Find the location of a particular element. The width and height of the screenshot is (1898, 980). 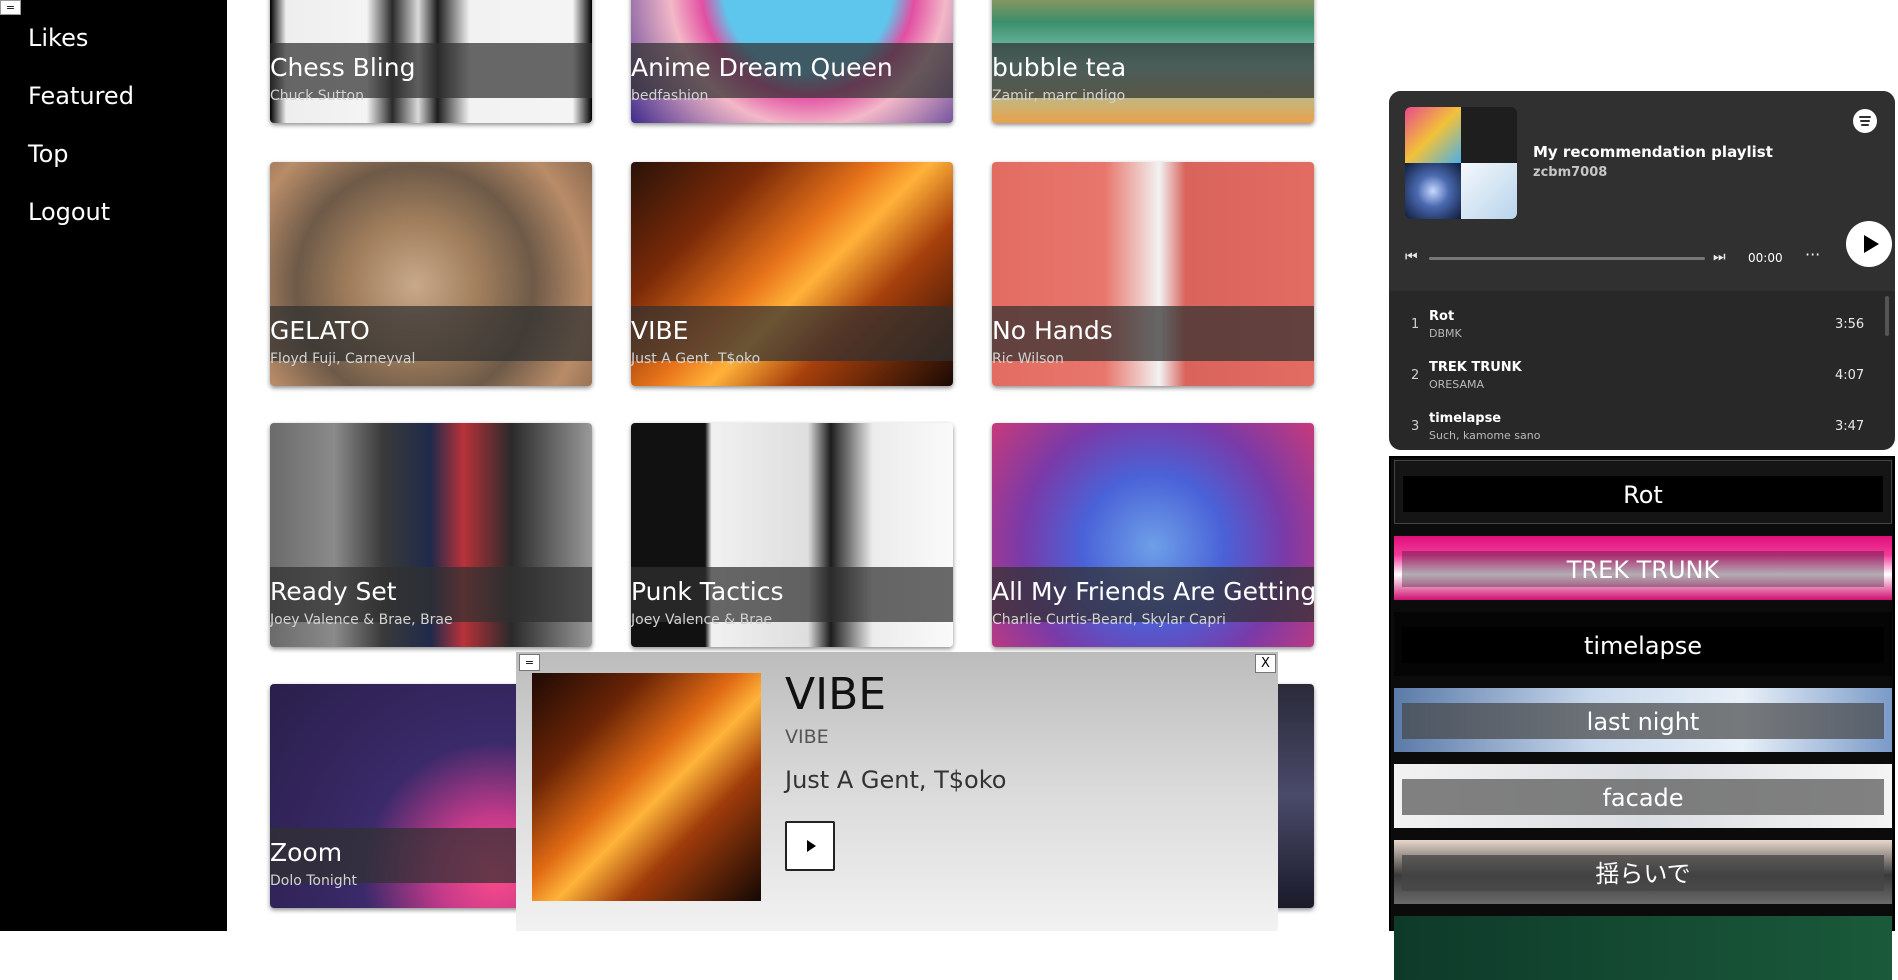

track-card: Anime Dream Queen bedfashion is located at coordinates (792, 61).